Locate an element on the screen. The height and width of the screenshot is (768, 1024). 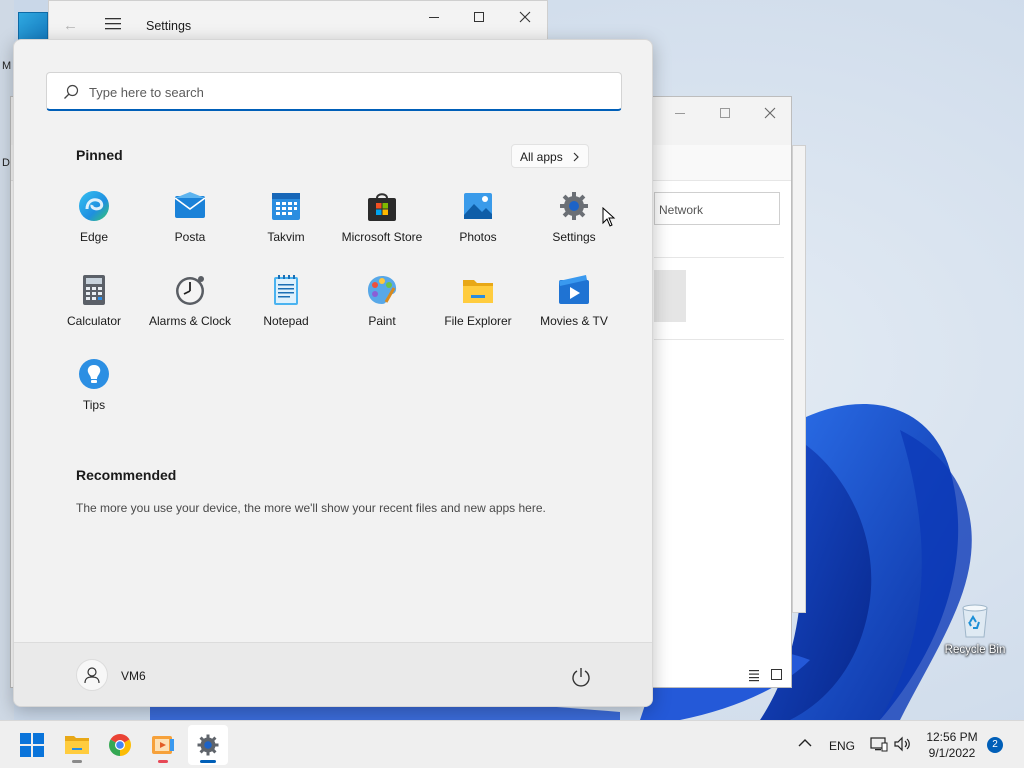
app-label: Paint is located at coordinates (382, 321).